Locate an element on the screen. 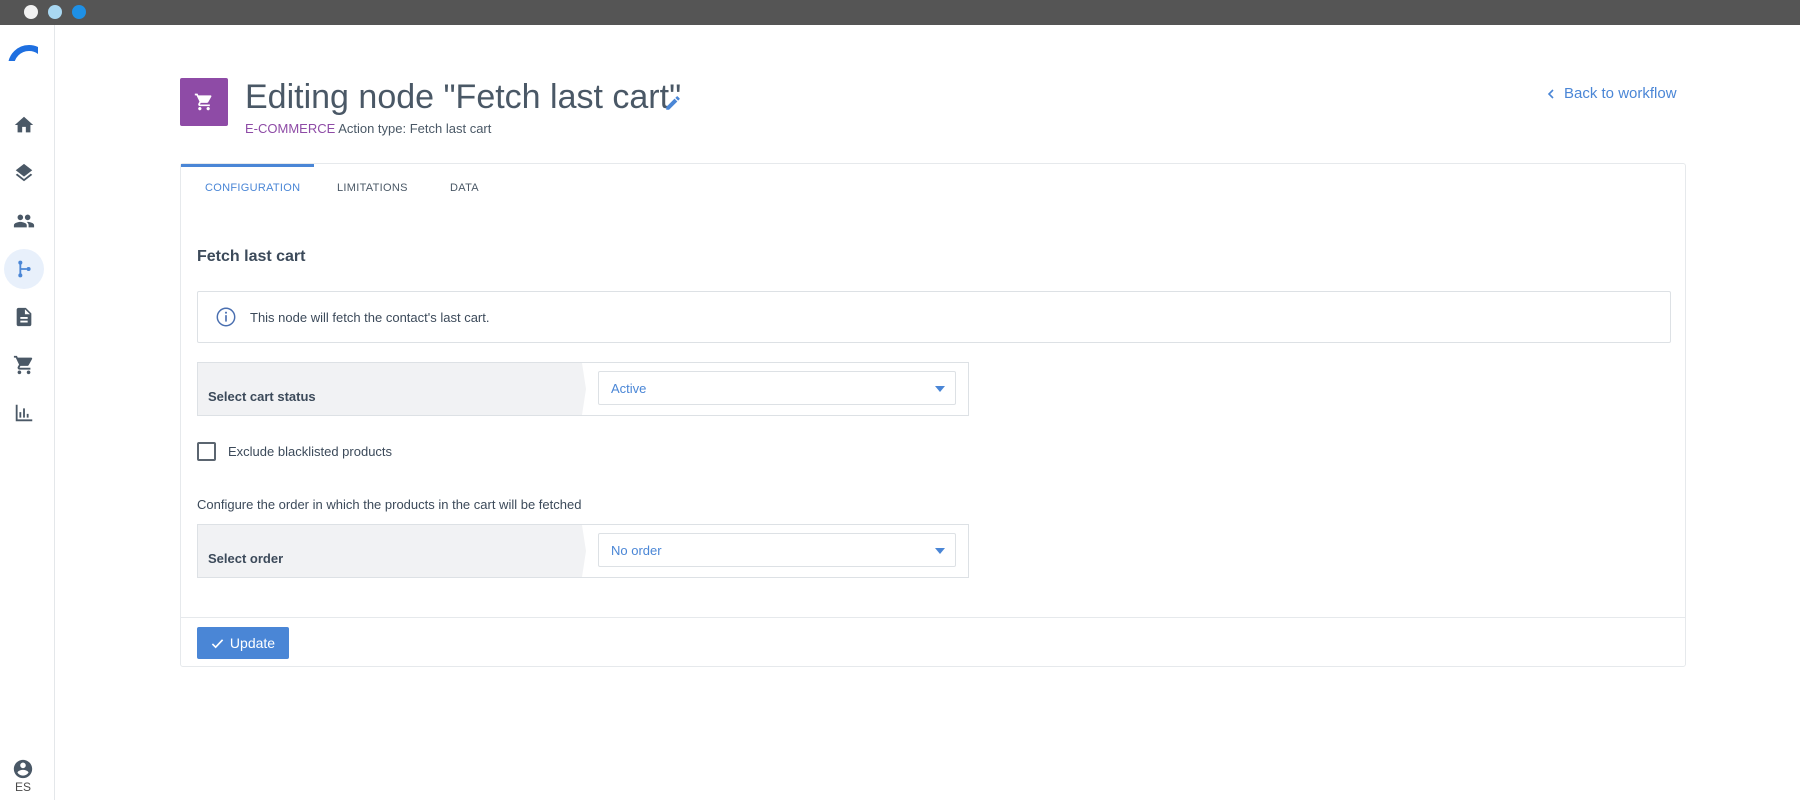 Image resolution: width=1800 pixels, height=800 pixels. cart-status-label: Select cart status is located at coordinates (392, 389).